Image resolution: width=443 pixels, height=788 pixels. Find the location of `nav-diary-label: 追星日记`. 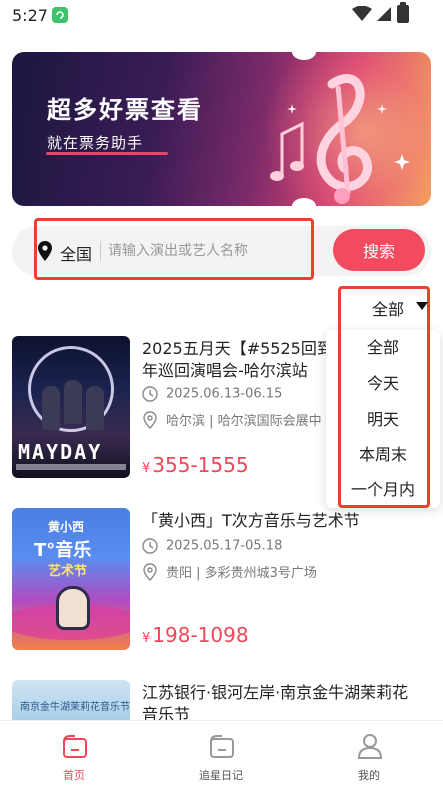

nav-diary-label: 追星日记 is located at coordinates (221, 775).